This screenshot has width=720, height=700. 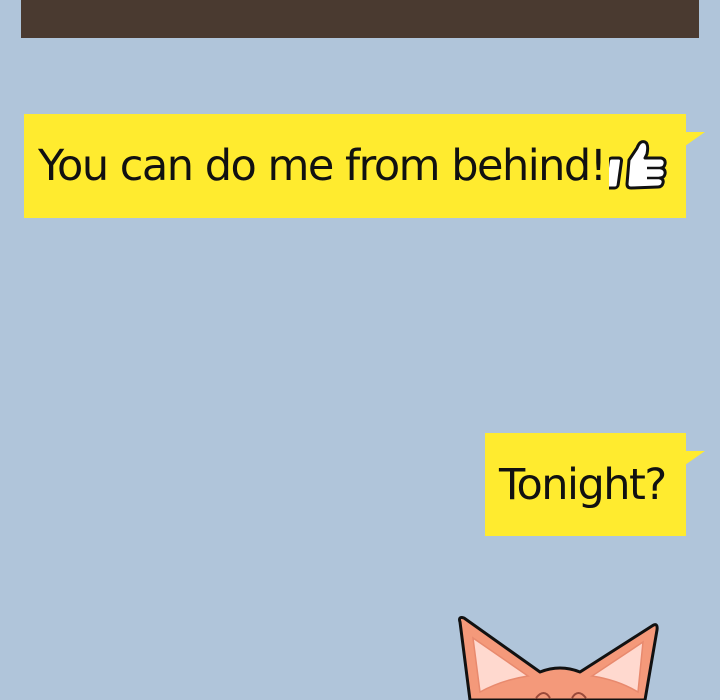 What do you see at coordinates (583, 484) in the screenshot?
I see `message-text-2: Tonight?` at bounding box center [583, 484].